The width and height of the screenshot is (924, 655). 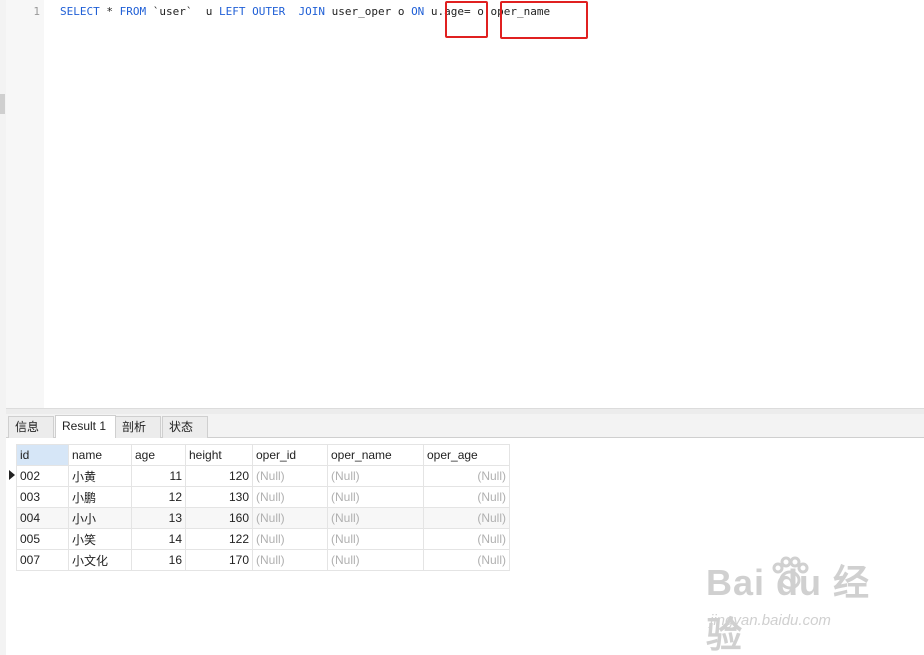 I want to click on tab-profile: 剖析, so click(x=138, y=427).